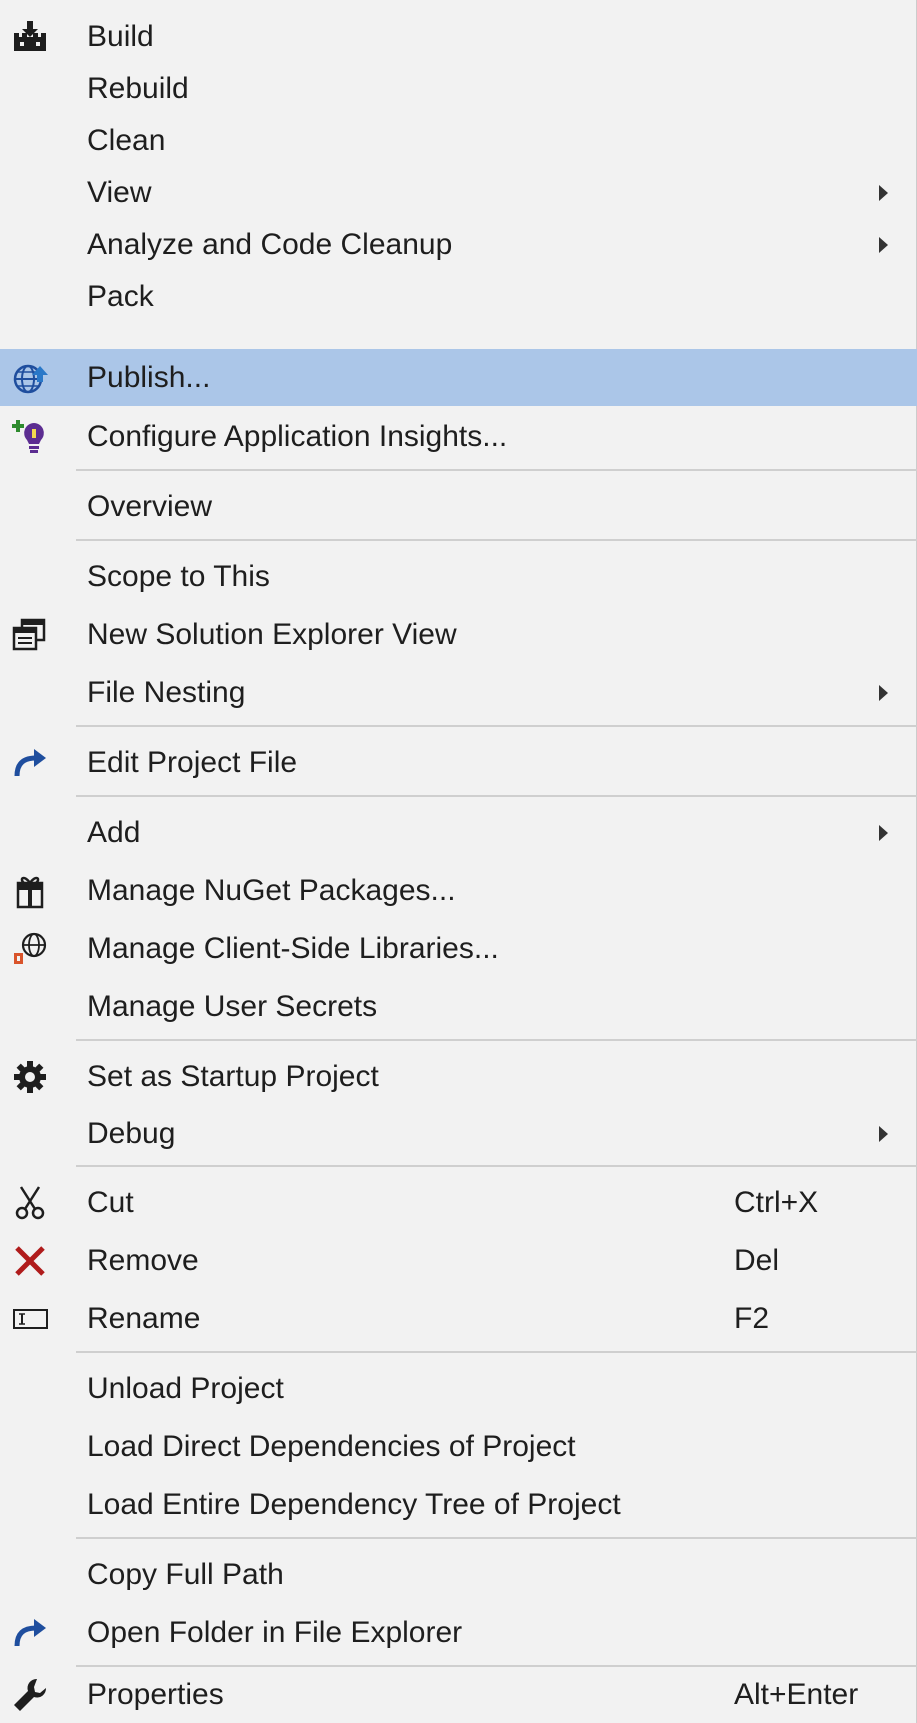 This screenshot has width=917, height=1723. What do you see at coordinates (192, 762) in the screenshot?
I see `menu-item-label: Edit Project File` at bounding box center [192, 762].